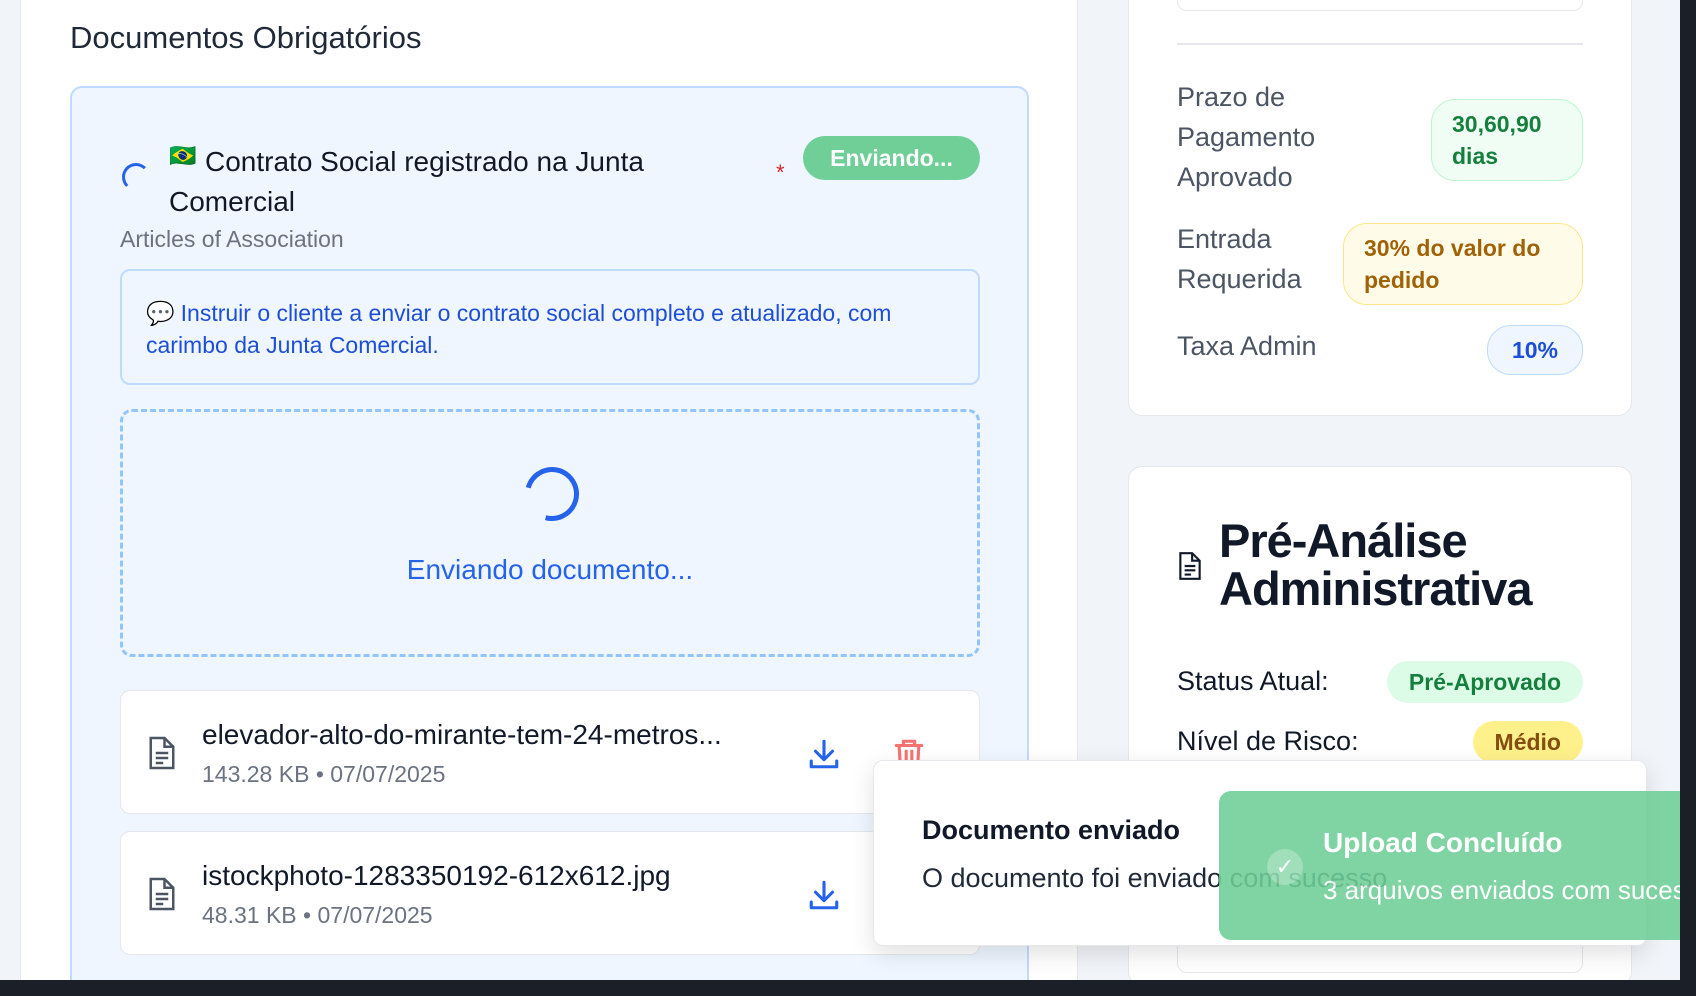  I want to click on section-title: Documentos Obrigatórios, so click(246, 37).